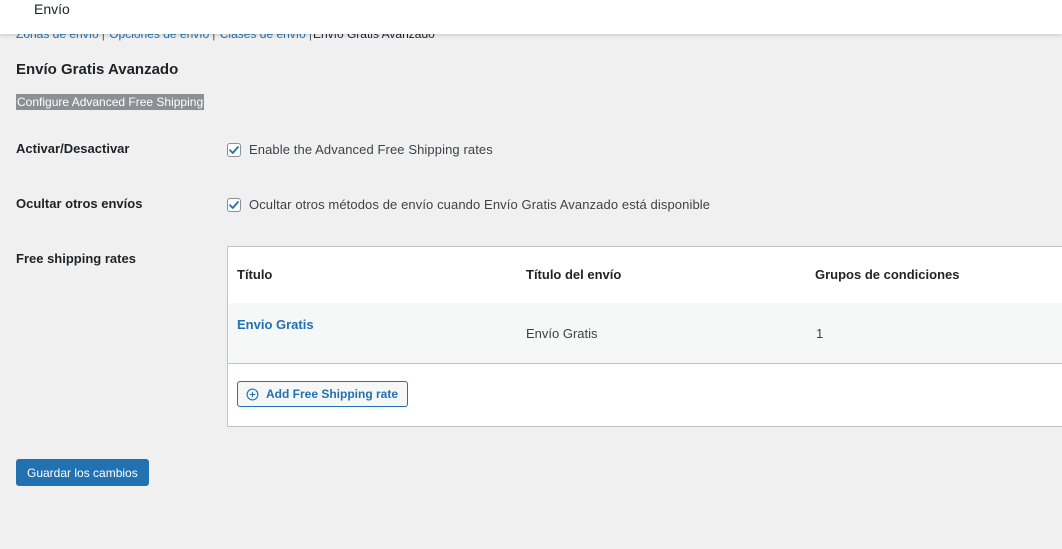  Describe the element at coordinates (562, 333) in the screenshot. I see `rate-shipping-title: Envío Gratis` at that location.